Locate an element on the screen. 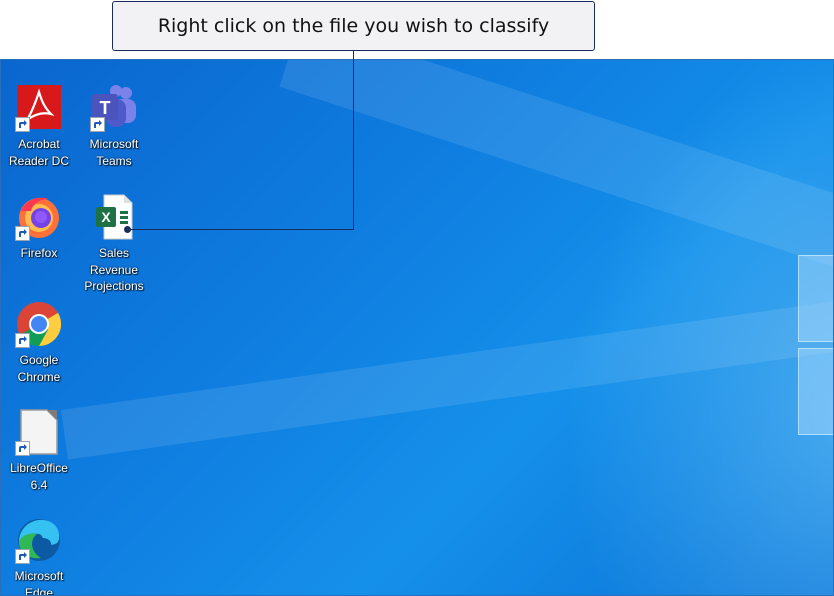  desktop-icon-firefox: Firefox is located at coordinates (39, 227).